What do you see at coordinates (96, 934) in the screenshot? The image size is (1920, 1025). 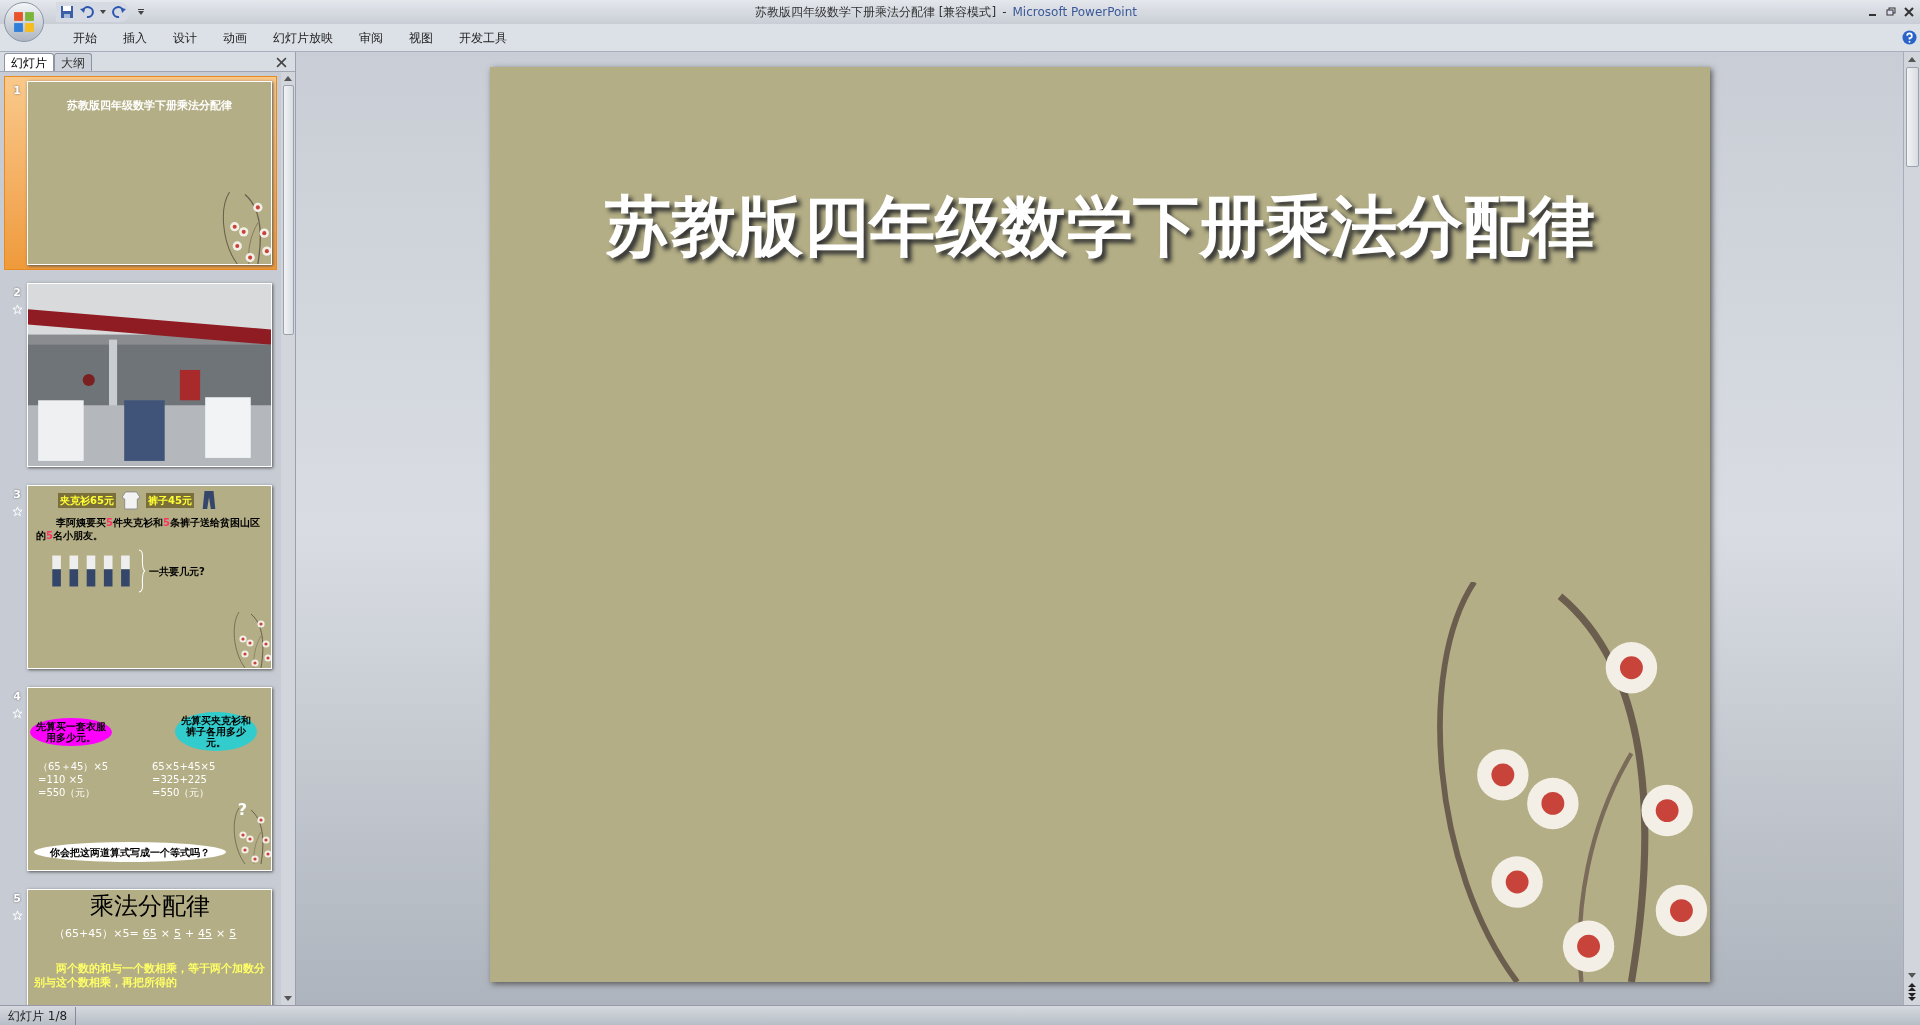 I see `formula-text: （65+45）×5=` at bounding box center [96, 934].